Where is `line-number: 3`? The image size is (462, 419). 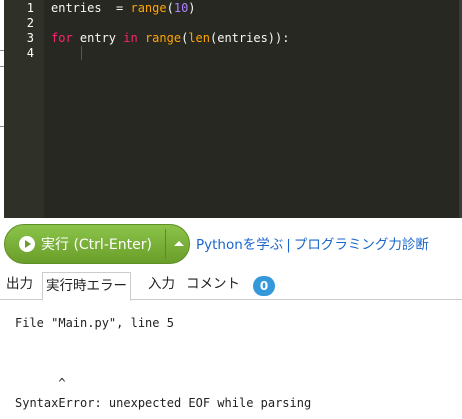 line-number: 3 is located at coordinates (30, 38).